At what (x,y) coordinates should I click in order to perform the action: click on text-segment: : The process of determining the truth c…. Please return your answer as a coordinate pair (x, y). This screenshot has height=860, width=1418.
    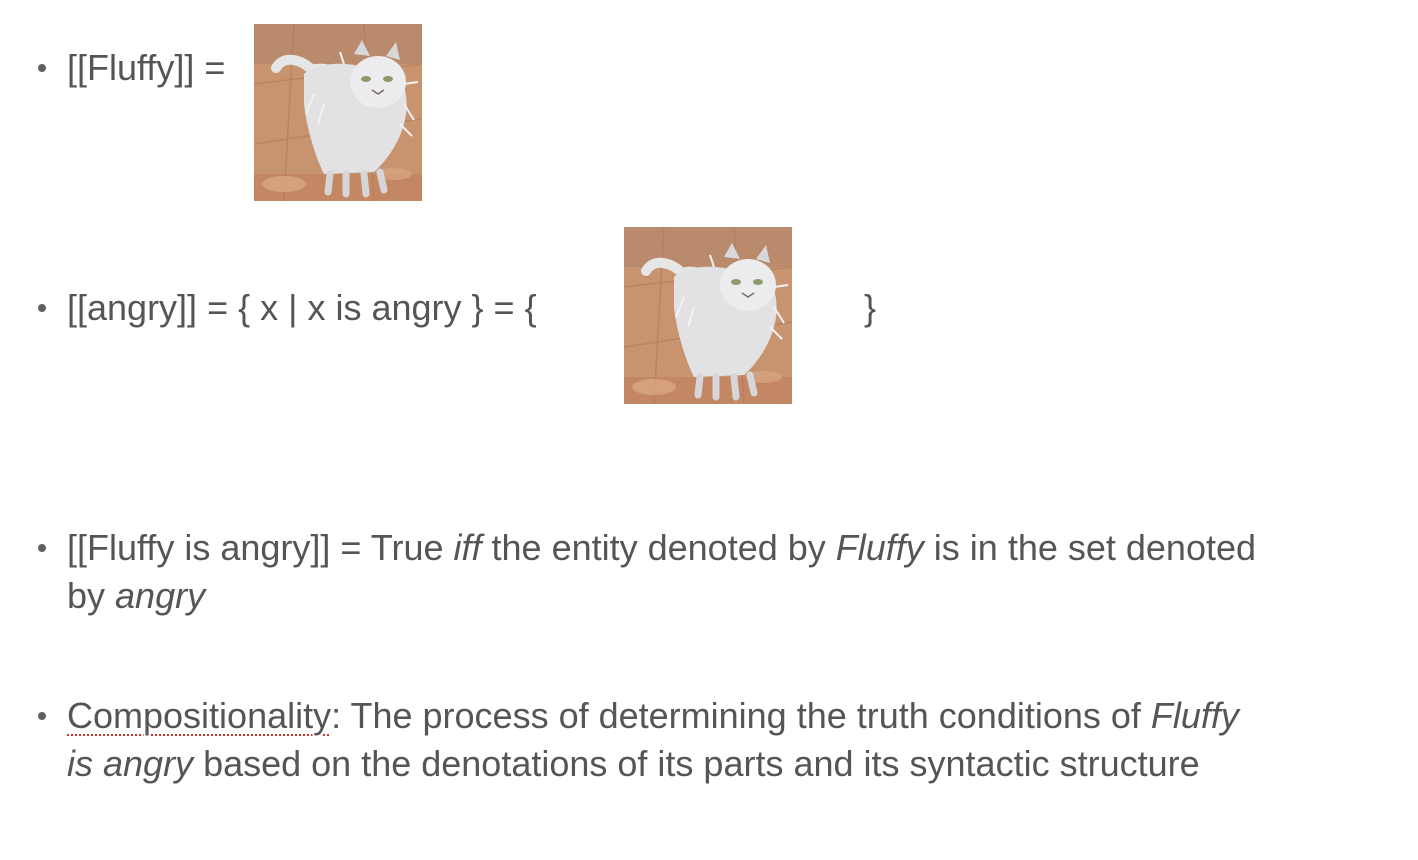
    Looking at the image, I should click on (741, 715).